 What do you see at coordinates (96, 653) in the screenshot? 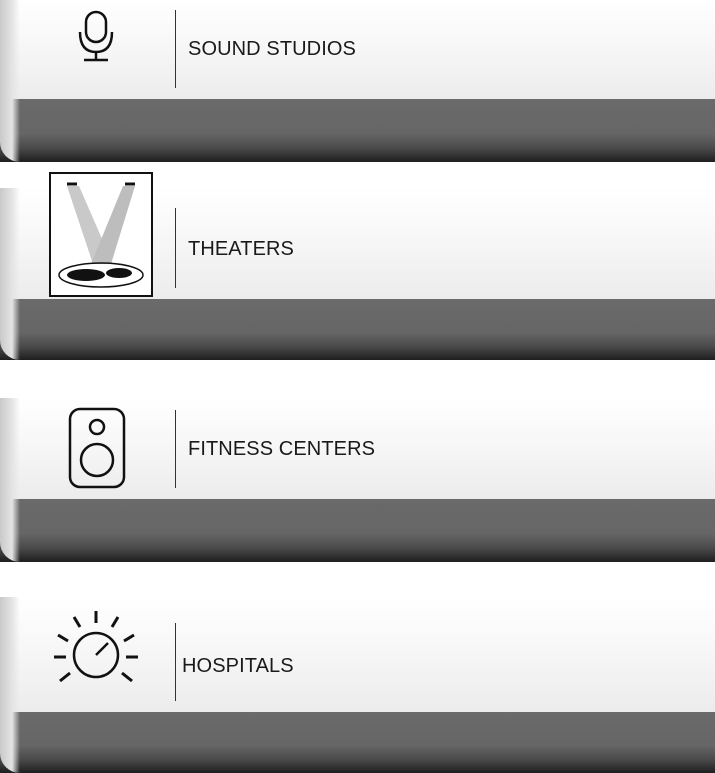
I see `knob-dial-icon` at bounding box center [96, 653].